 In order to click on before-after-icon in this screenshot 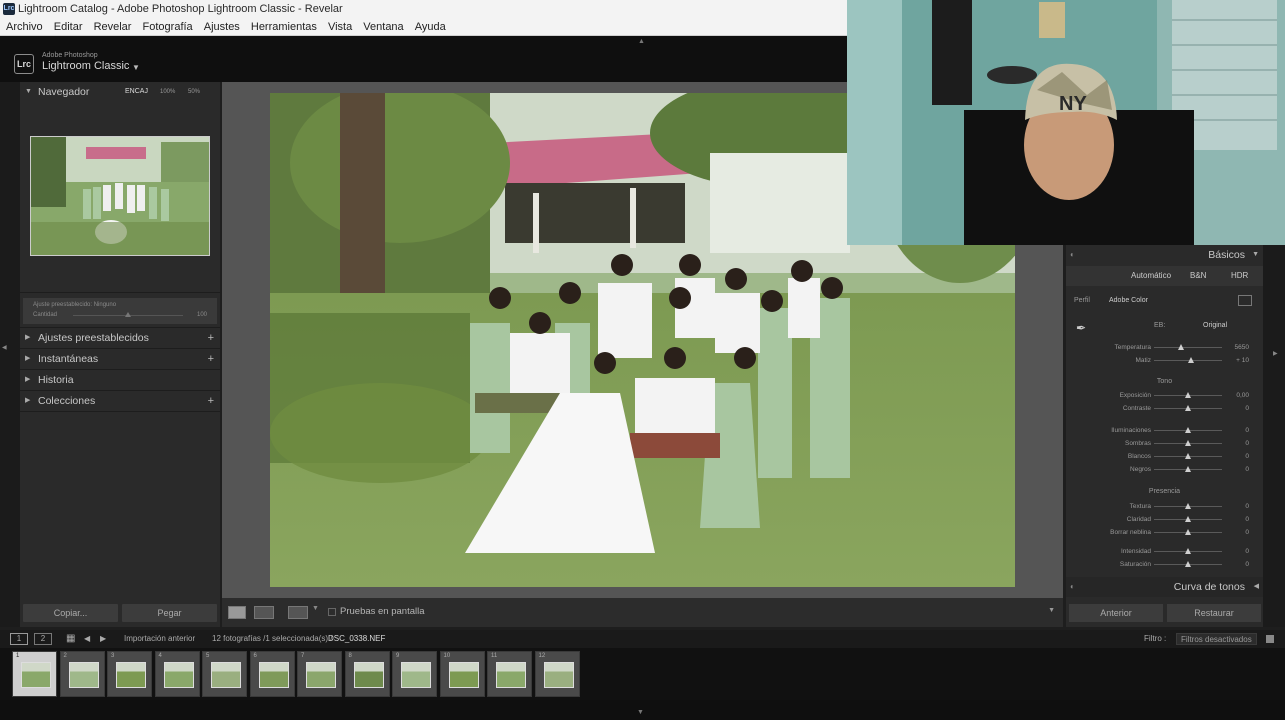, I will do `click(264, 612)`.